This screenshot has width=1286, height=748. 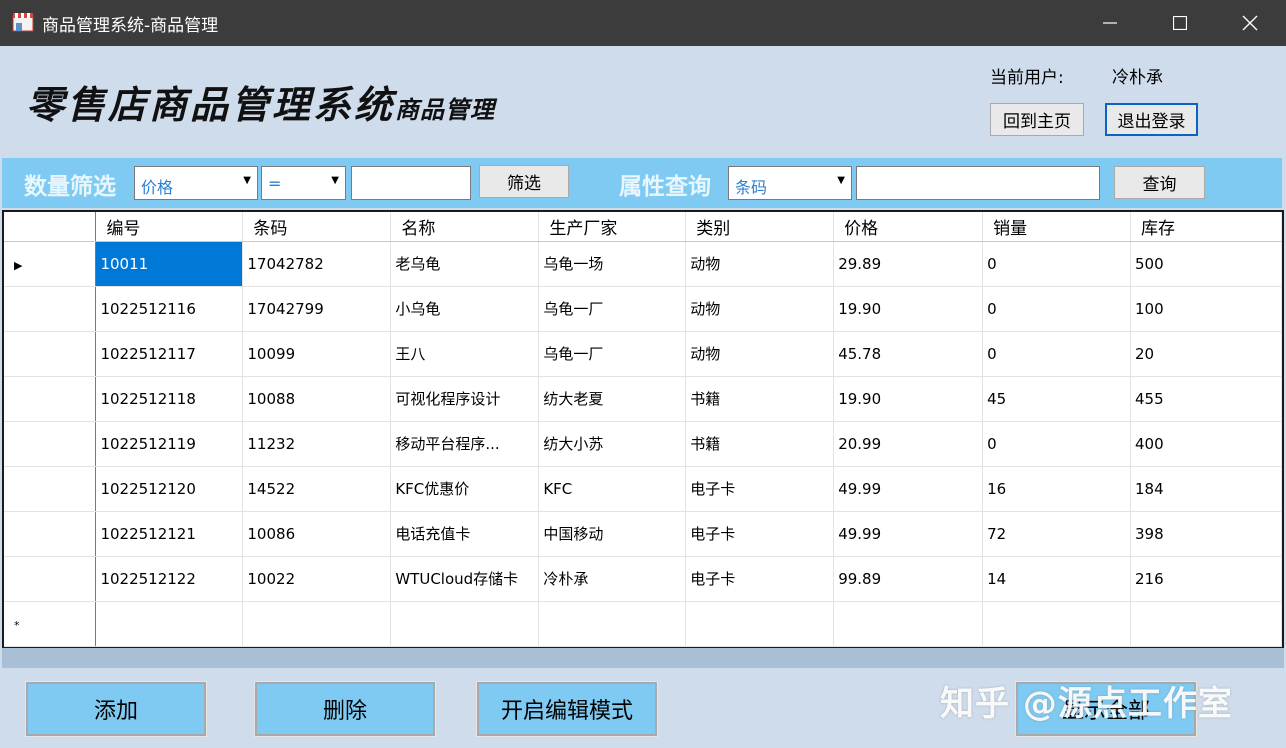 I want to click on edit-mode-button: 开启编辑模式, so click(x=567, y=709).